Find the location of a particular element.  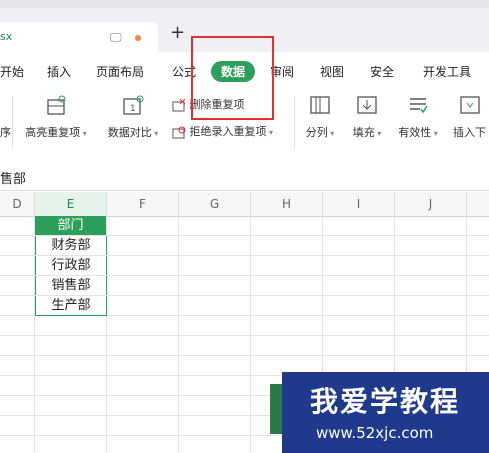

formula-content: 售部 is located at coordinates (13, 179).